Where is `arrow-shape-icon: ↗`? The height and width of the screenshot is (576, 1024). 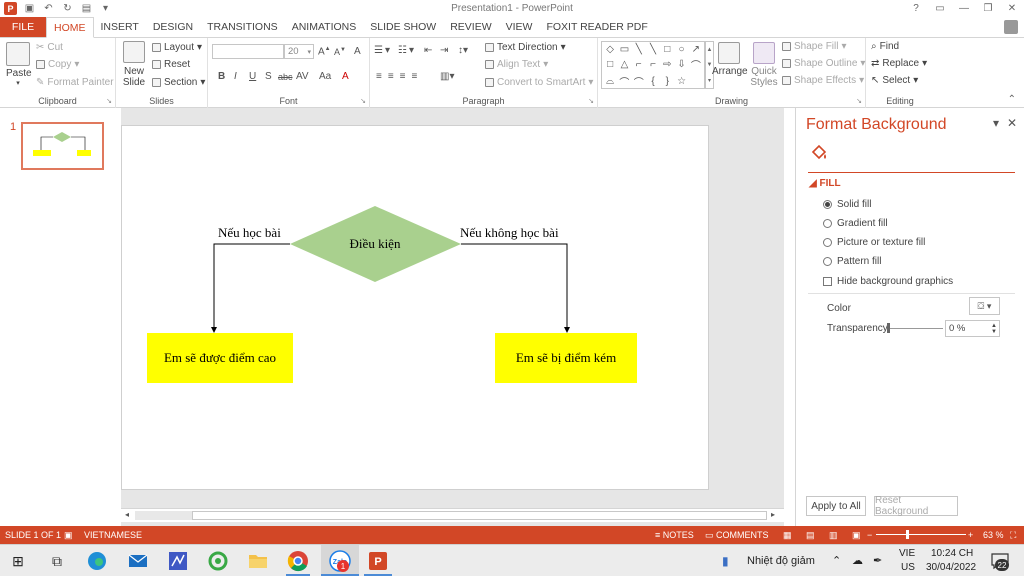 arrow-shape-icon: ↗ is located at coordinates (696, 49).